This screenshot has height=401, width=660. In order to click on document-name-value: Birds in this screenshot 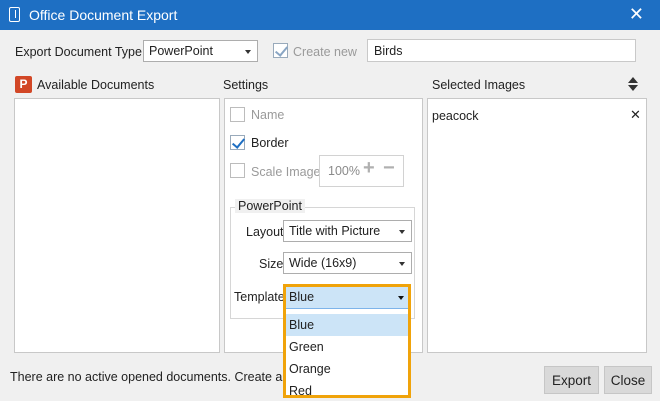, I will do `click(388, 51)`.